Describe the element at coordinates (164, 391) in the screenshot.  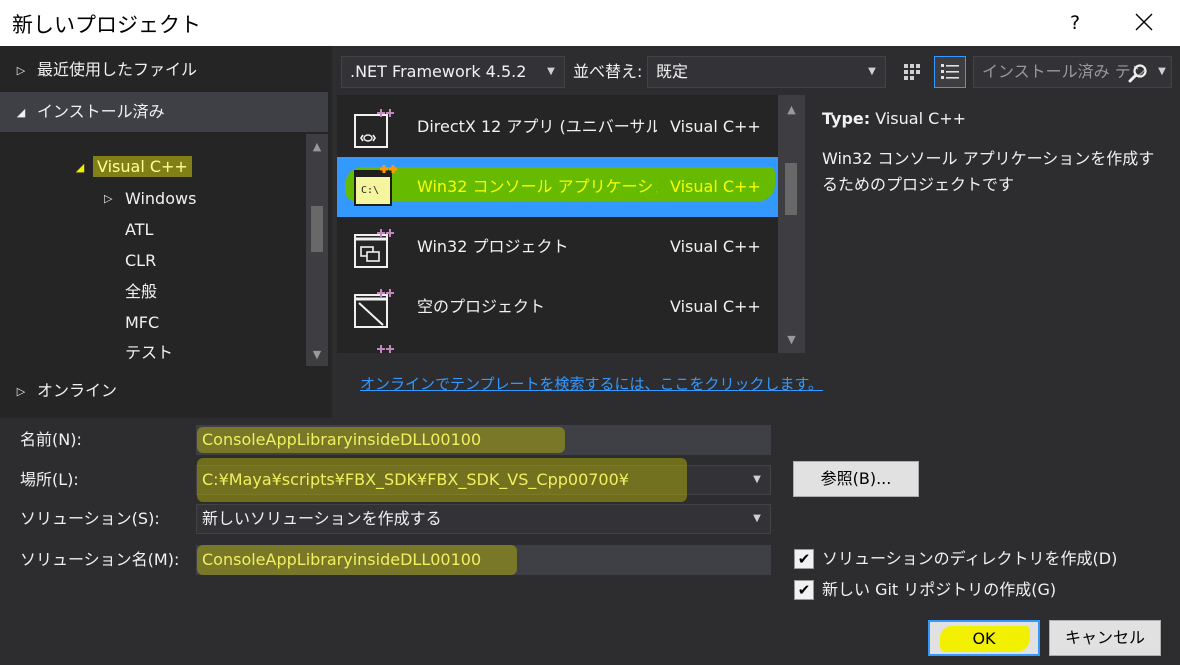
I see `tree-item-online: ▷ オンライン` at that location.